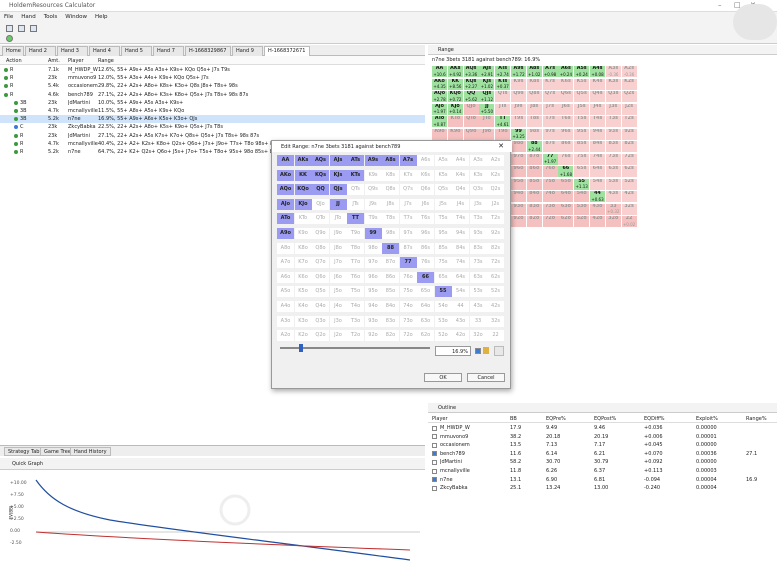  What do you see at coordinates (720, 5) in the screenshot?
I see `minimize-icon: –` at bounding box center [720, 5].